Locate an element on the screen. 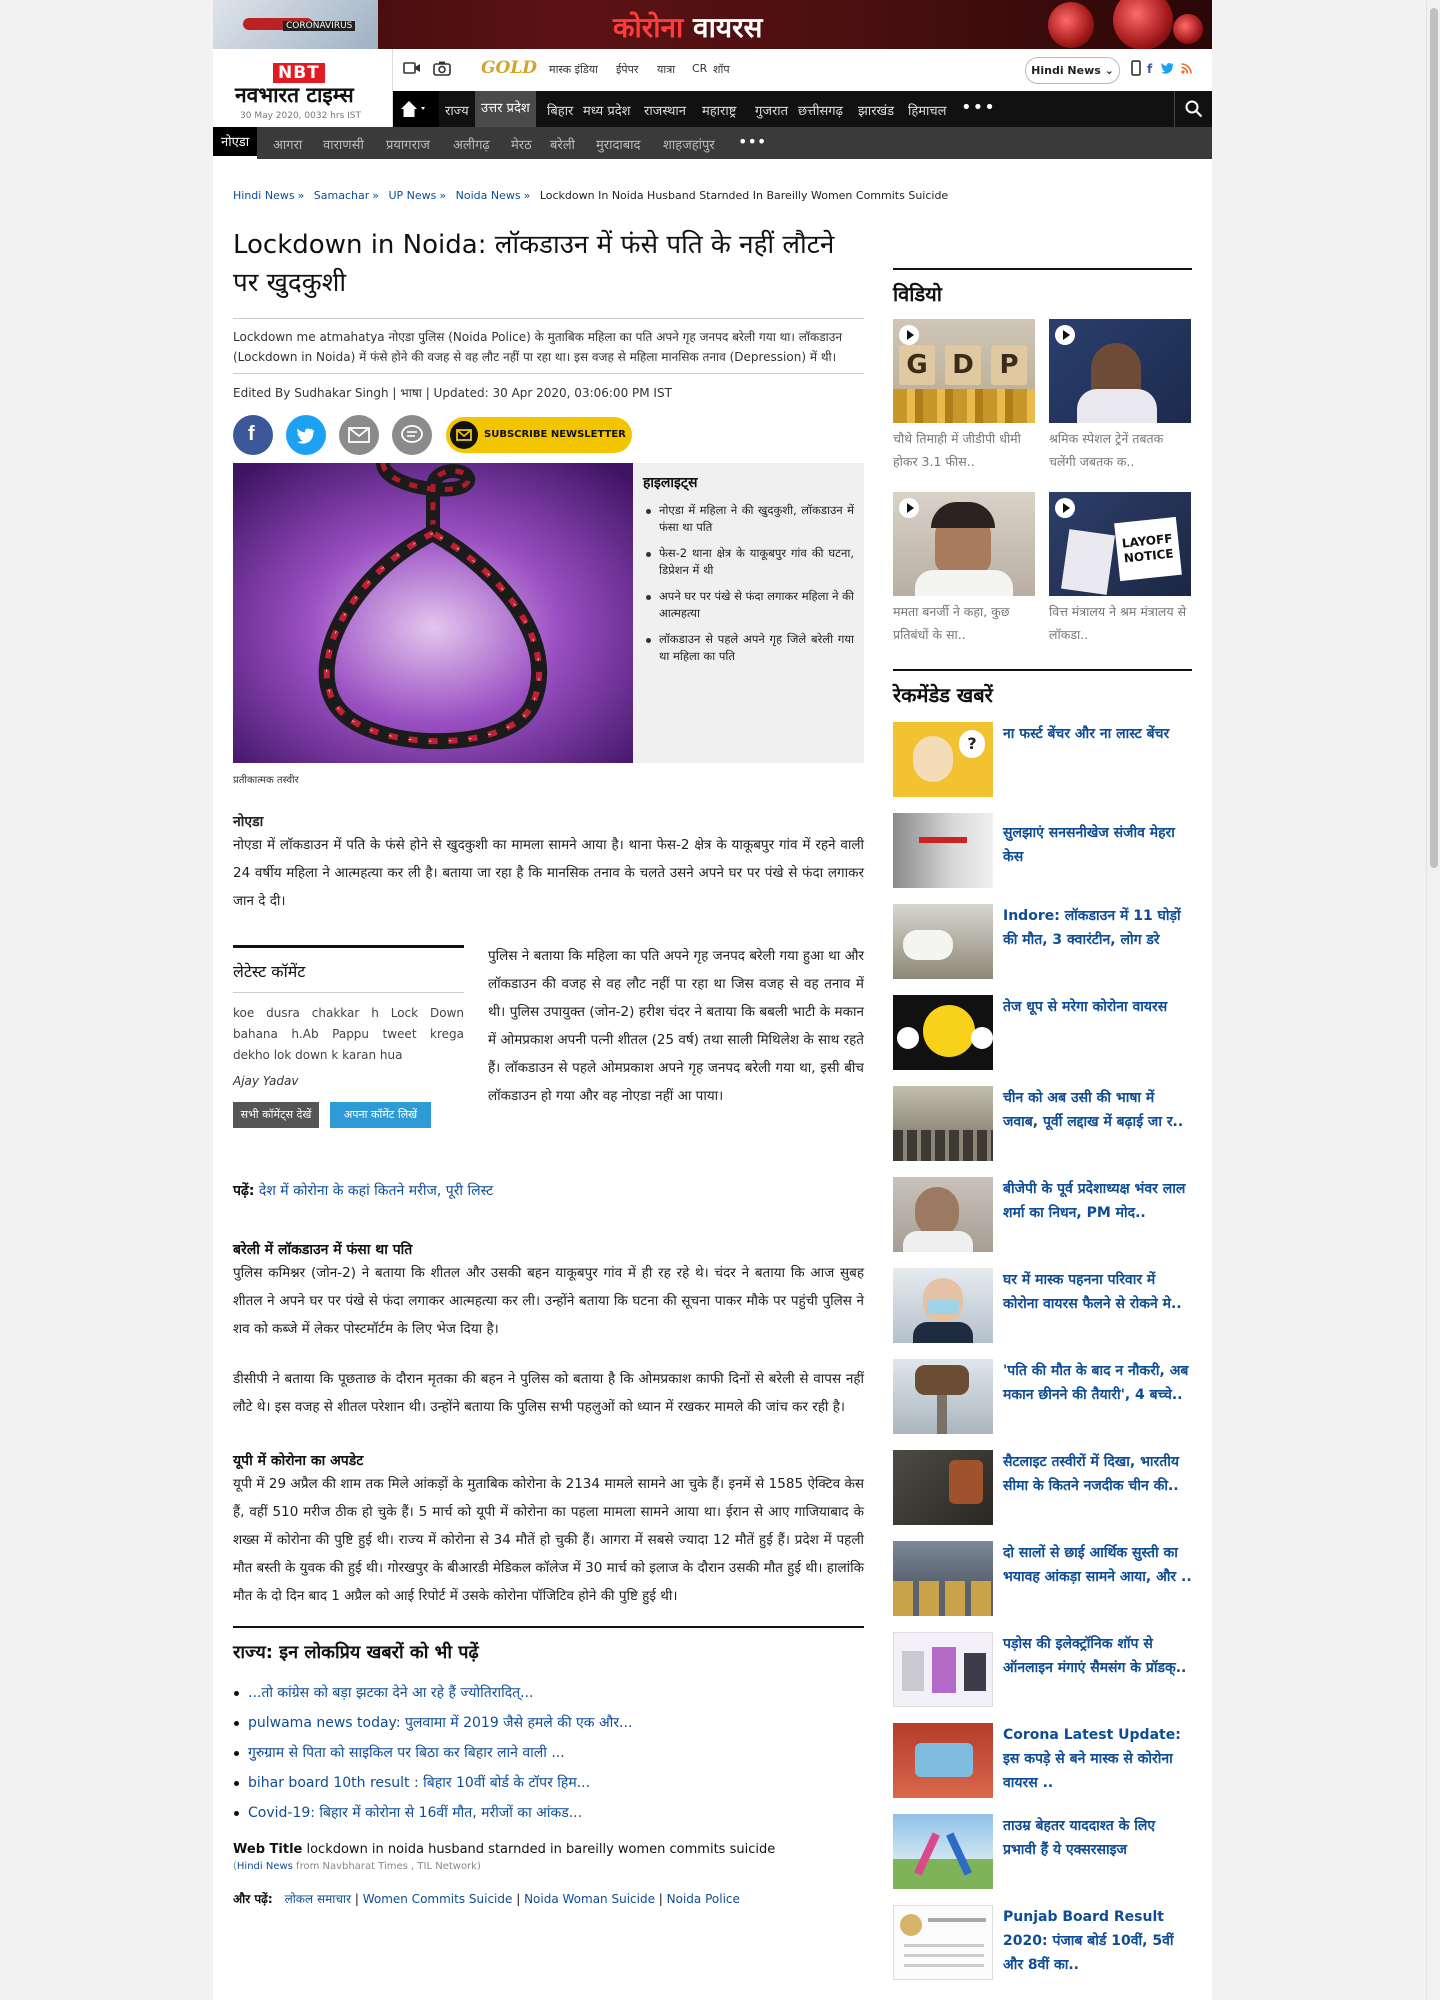  write-comment-button: अपना कॉमेंट लिखें is located at coordinates (380, 1115).